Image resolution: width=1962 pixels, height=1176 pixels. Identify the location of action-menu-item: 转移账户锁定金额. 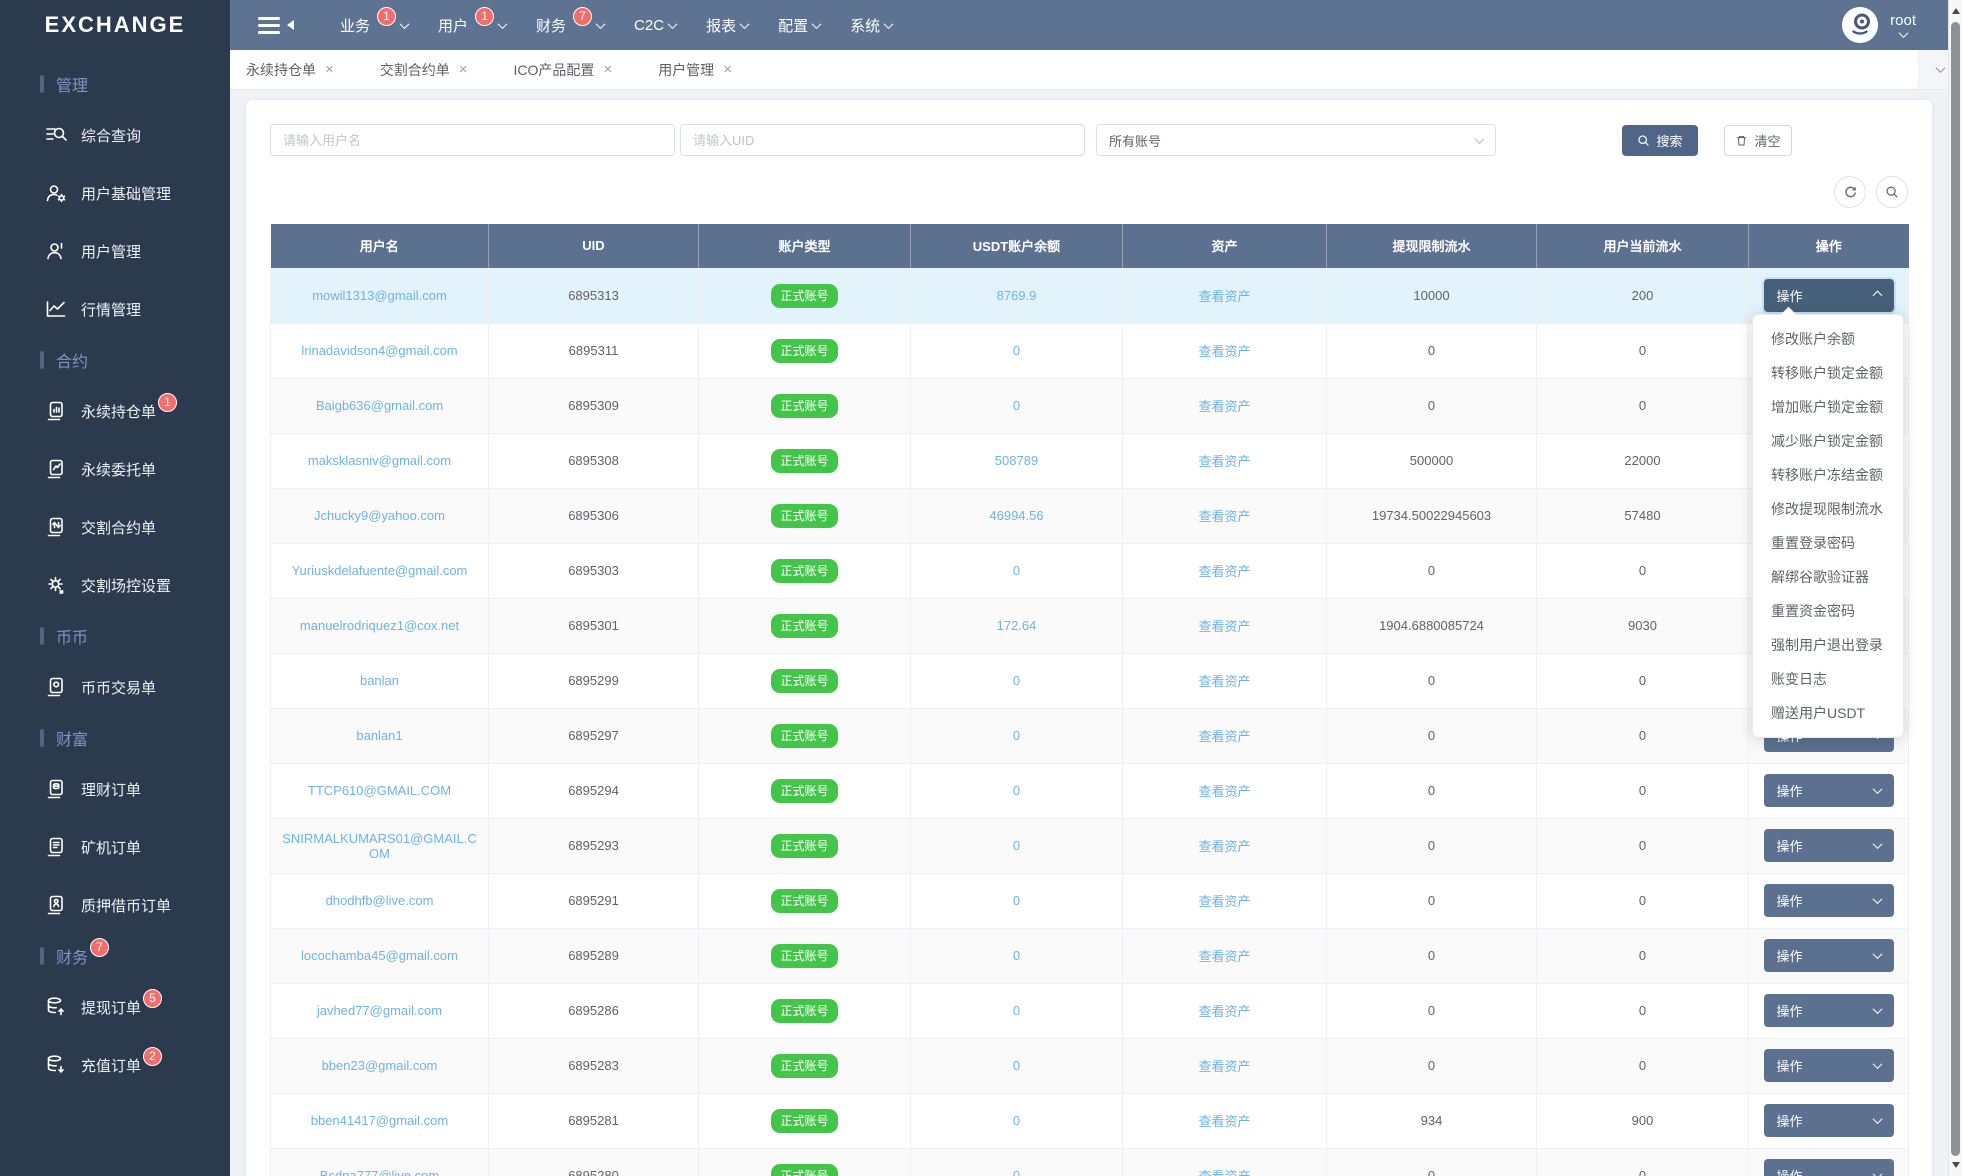
(1828, 373).